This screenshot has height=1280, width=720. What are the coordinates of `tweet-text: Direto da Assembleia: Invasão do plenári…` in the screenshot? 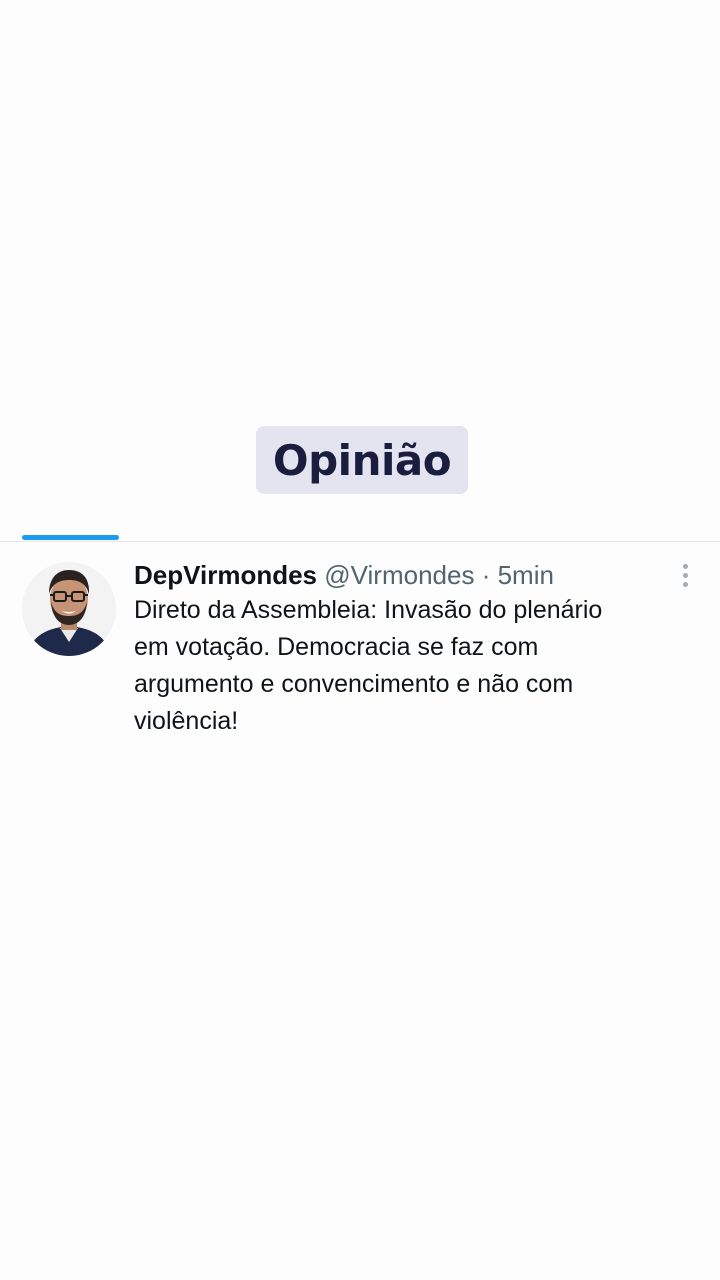 It's located at (414, 666).